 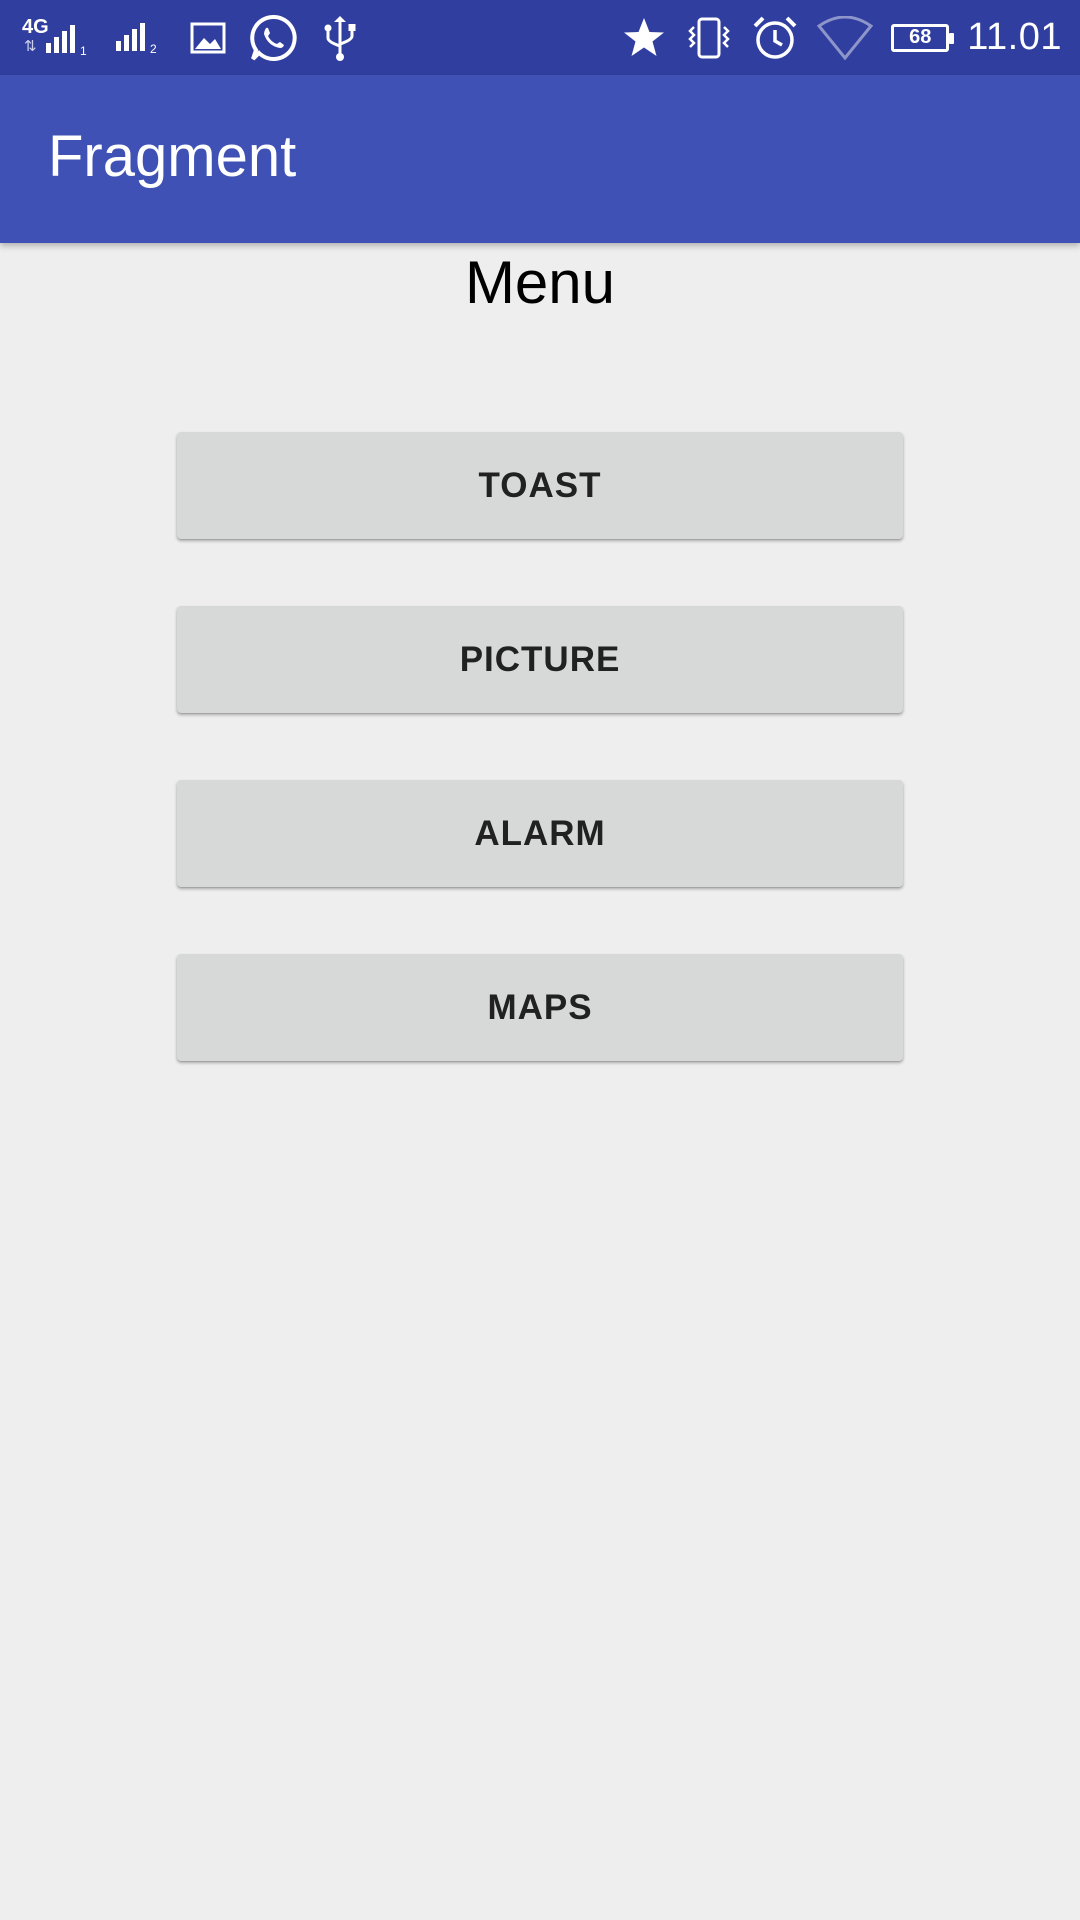 What do you see at coordinates (845, 37) in the screenshot?
I see `wifi-icon` at bounding box center [845, 37].